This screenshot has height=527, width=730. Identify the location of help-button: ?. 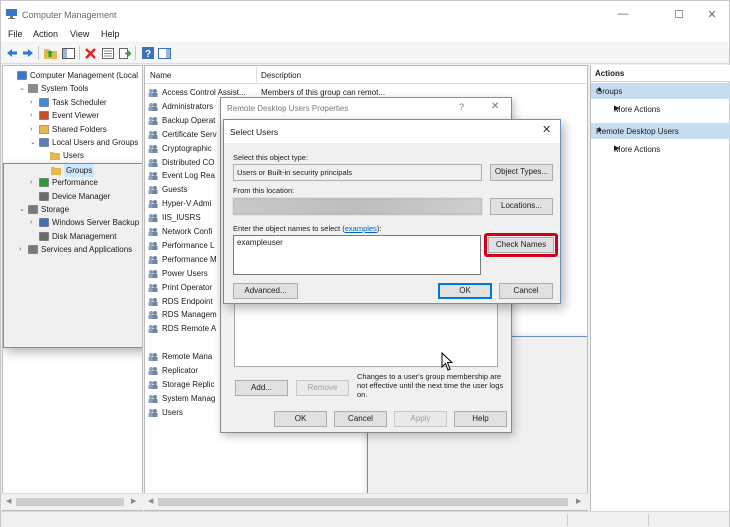
(461, 107).